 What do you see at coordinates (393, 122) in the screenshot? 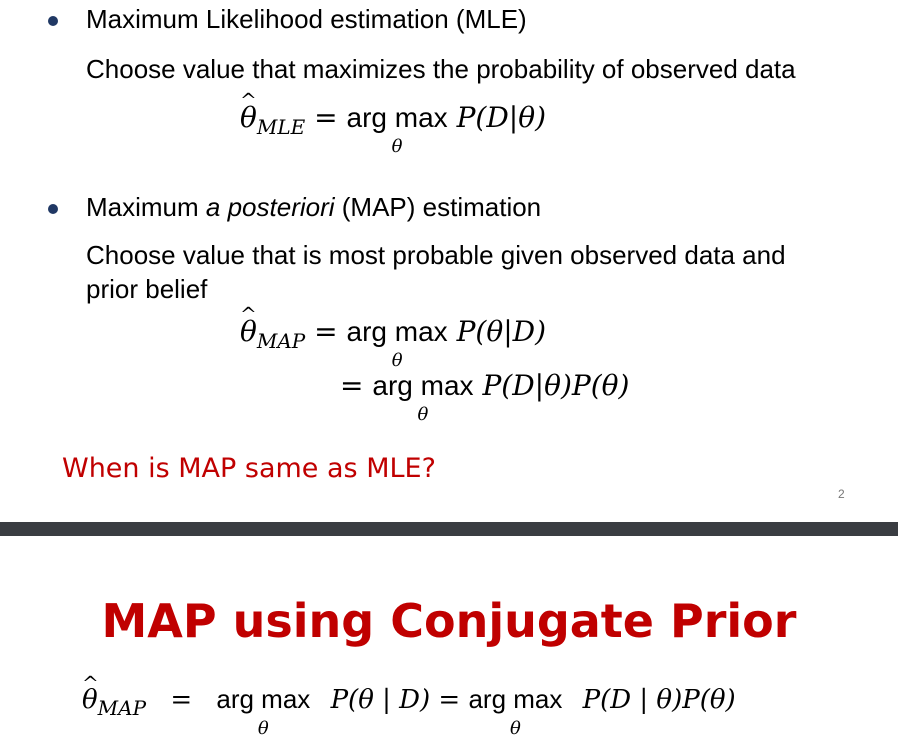
I see `mle-equation: ^ θMLE = arg max θ P(D|θ)` at bounding box center [393, 122].